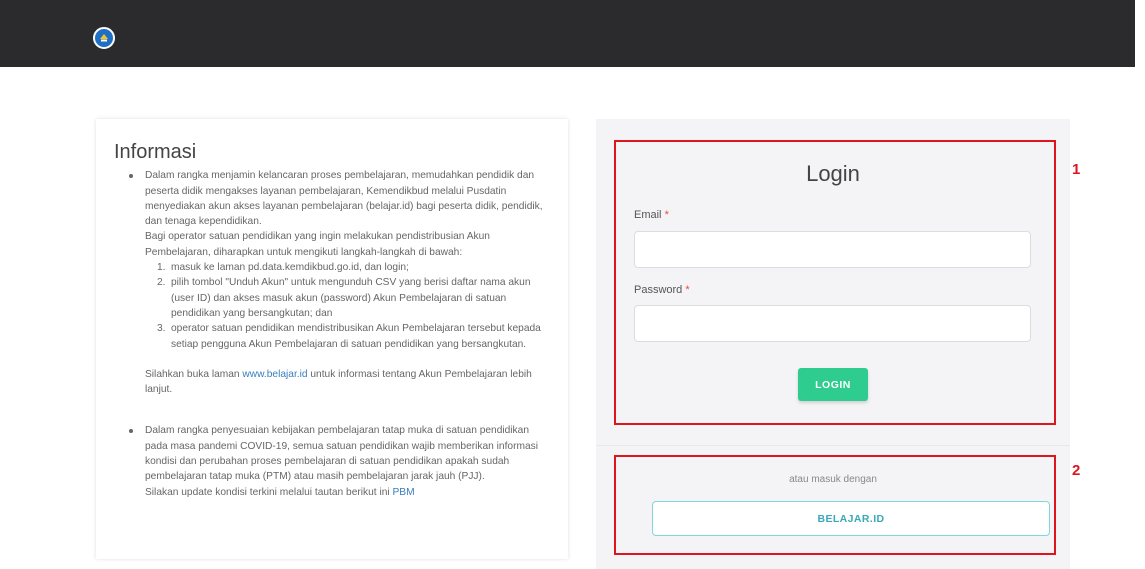 This screenshot has height=569, width=1145. Describe the element at coordinates (567, 33) in the screenshot. I see `top-navbar` at that location.